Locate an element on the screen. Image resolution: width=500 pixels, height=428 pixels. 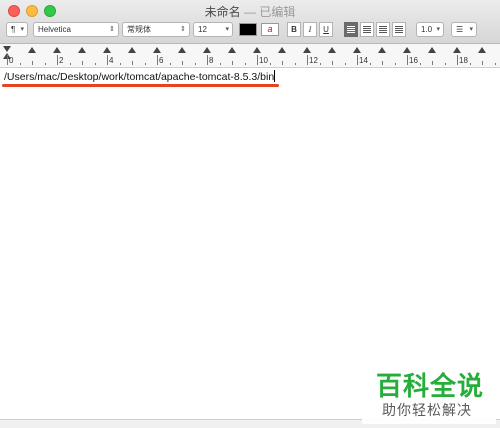
align-center-icon is located at coordinates (367, 29).